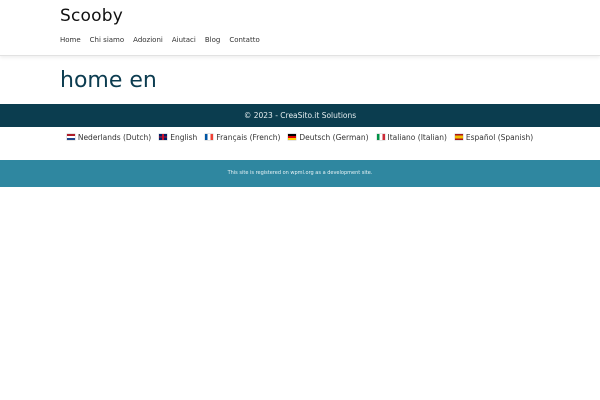  I want to click on language-item-spanish: Español (Spanish), so click(494, 137).